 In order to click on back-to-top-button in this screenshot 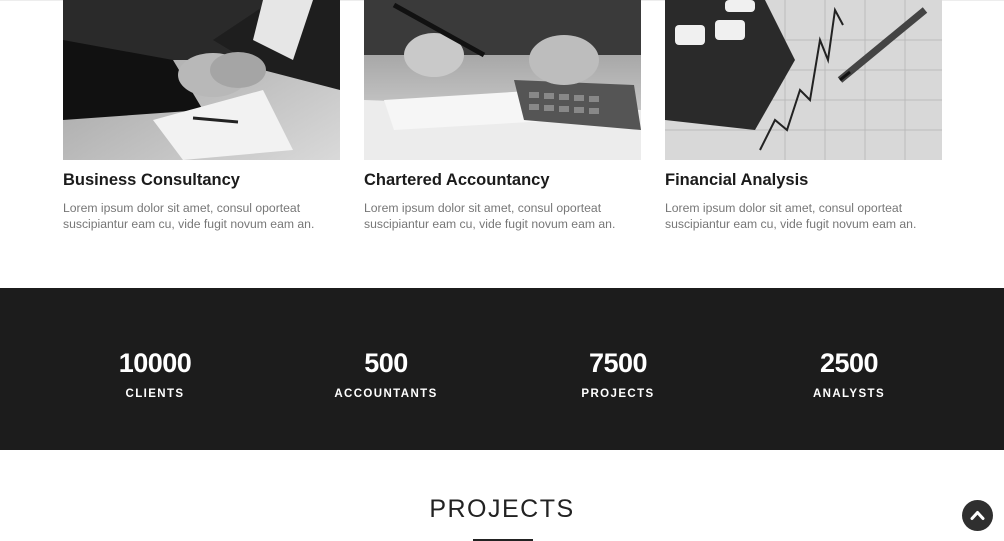, I will do `click(977, 515)`.